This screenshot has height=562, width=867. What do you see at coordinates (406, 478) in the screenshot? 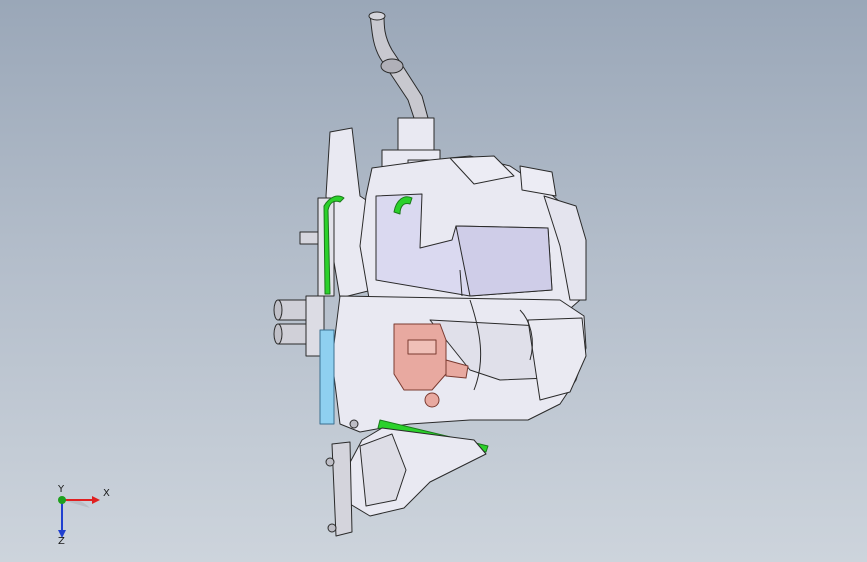
I see `bottom-outlet-duct` at bounding box center [406, 478].